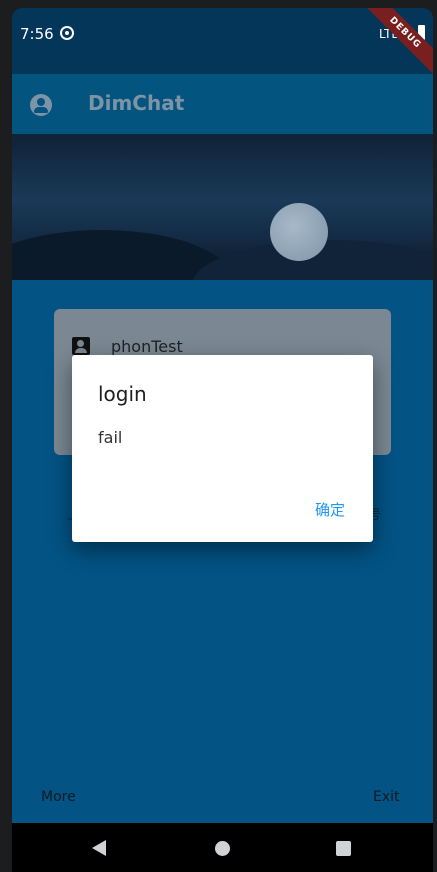 This screenshot has width=437, height=872. Describe the element at coordinates (81, 346) in the screenshot. I see `contact-icon` at that location.